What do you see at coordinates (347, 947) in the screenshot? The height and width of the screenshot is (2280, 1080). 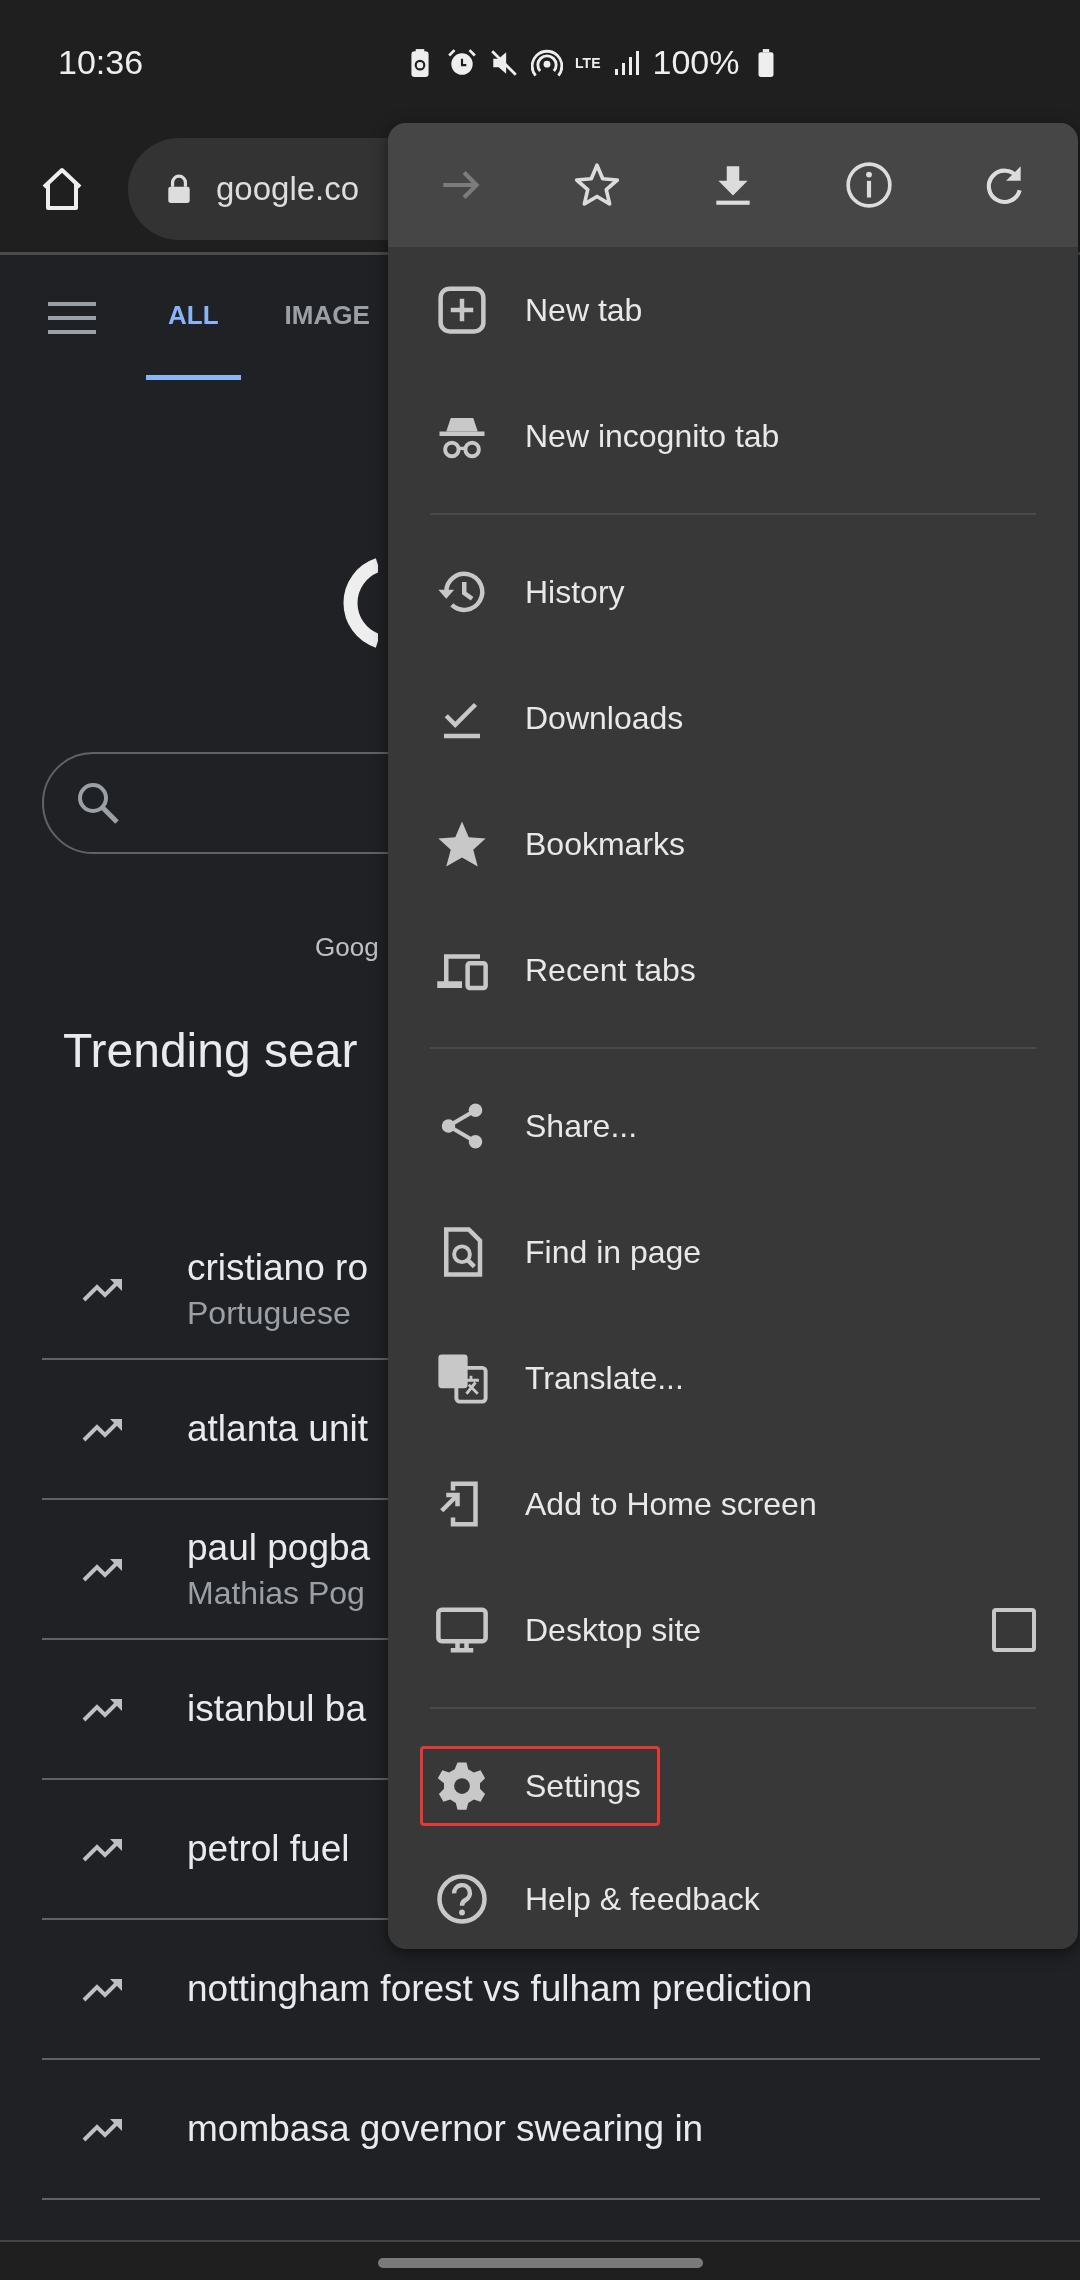 I see `footer-text: Goog` at bounding box center [347, 947].